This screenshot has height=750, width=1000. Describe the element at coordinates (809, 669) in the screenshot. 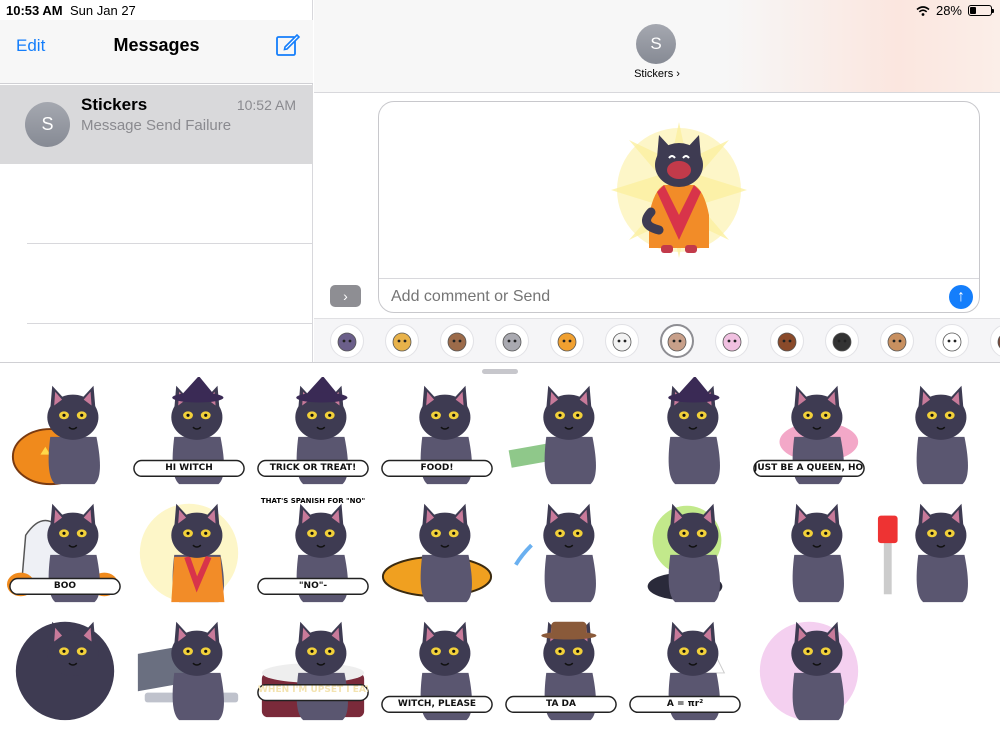

I see `sticker-rainbow` at that location.